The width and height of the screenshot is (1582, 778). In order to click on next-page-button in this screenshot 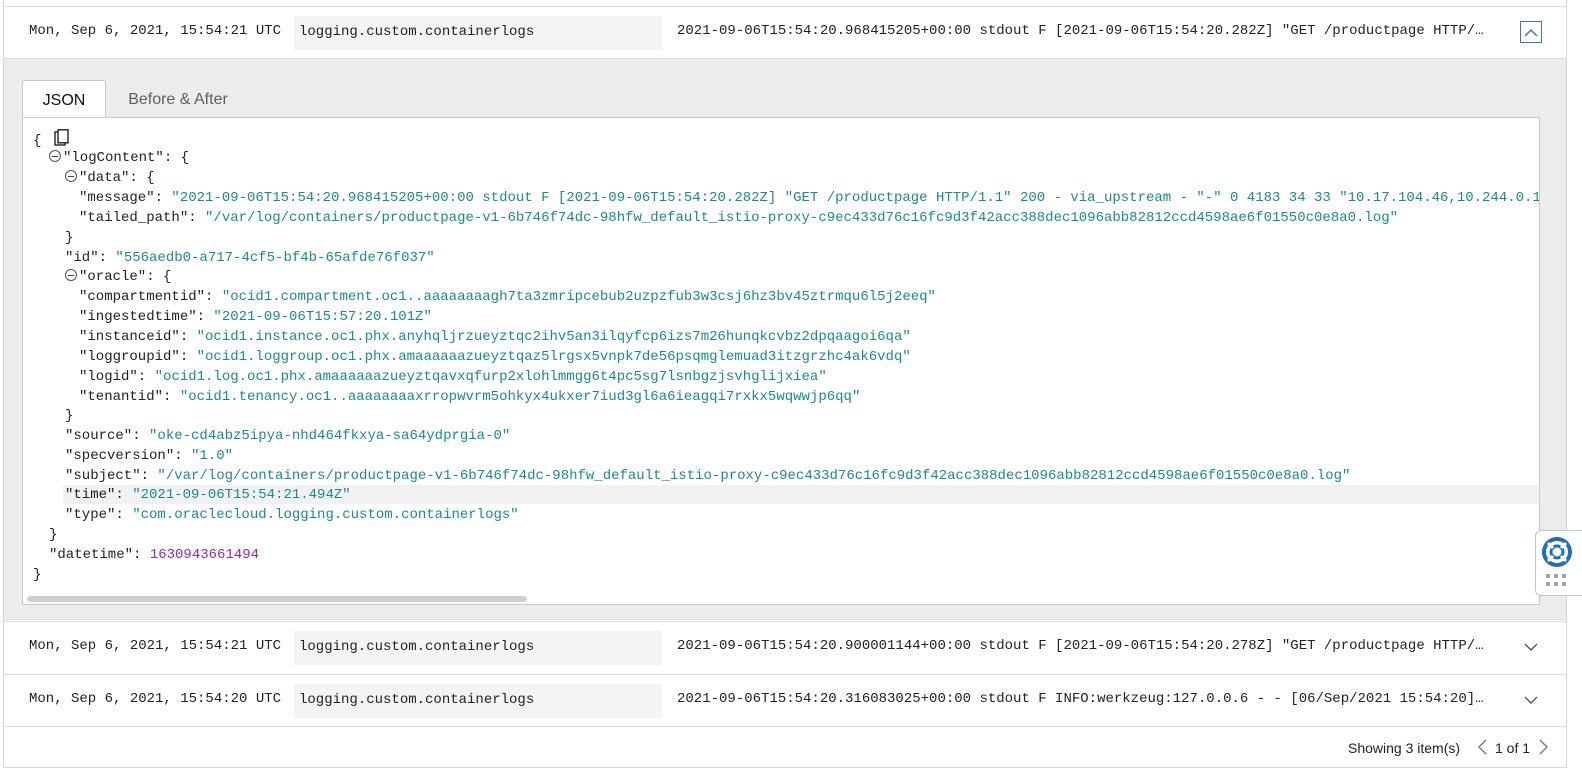, I will do `click(1544, 748)`.